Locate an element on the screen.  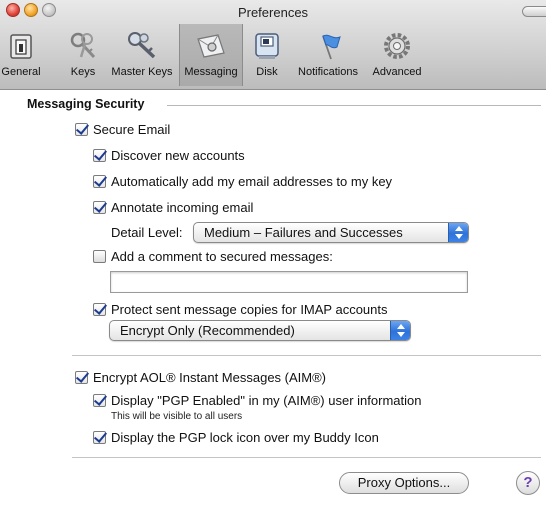
section-title: Messaging Security is located at coordinates (86, 104).